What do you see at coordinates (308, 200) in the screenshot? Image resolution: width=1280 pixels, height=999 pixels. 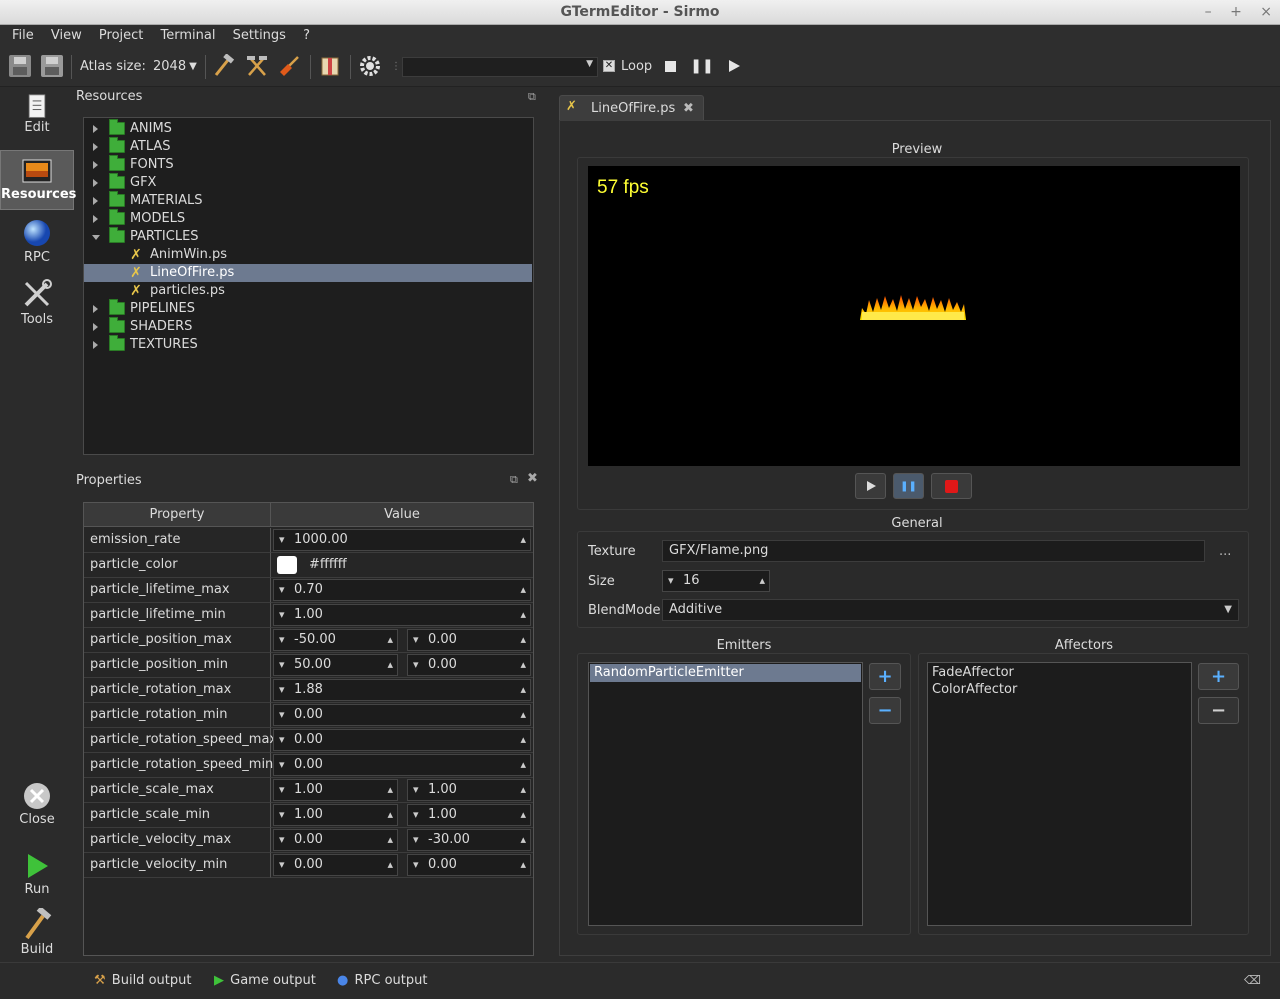 I see `tree-folder: MATERIALS` at bounding box center [308, 200].